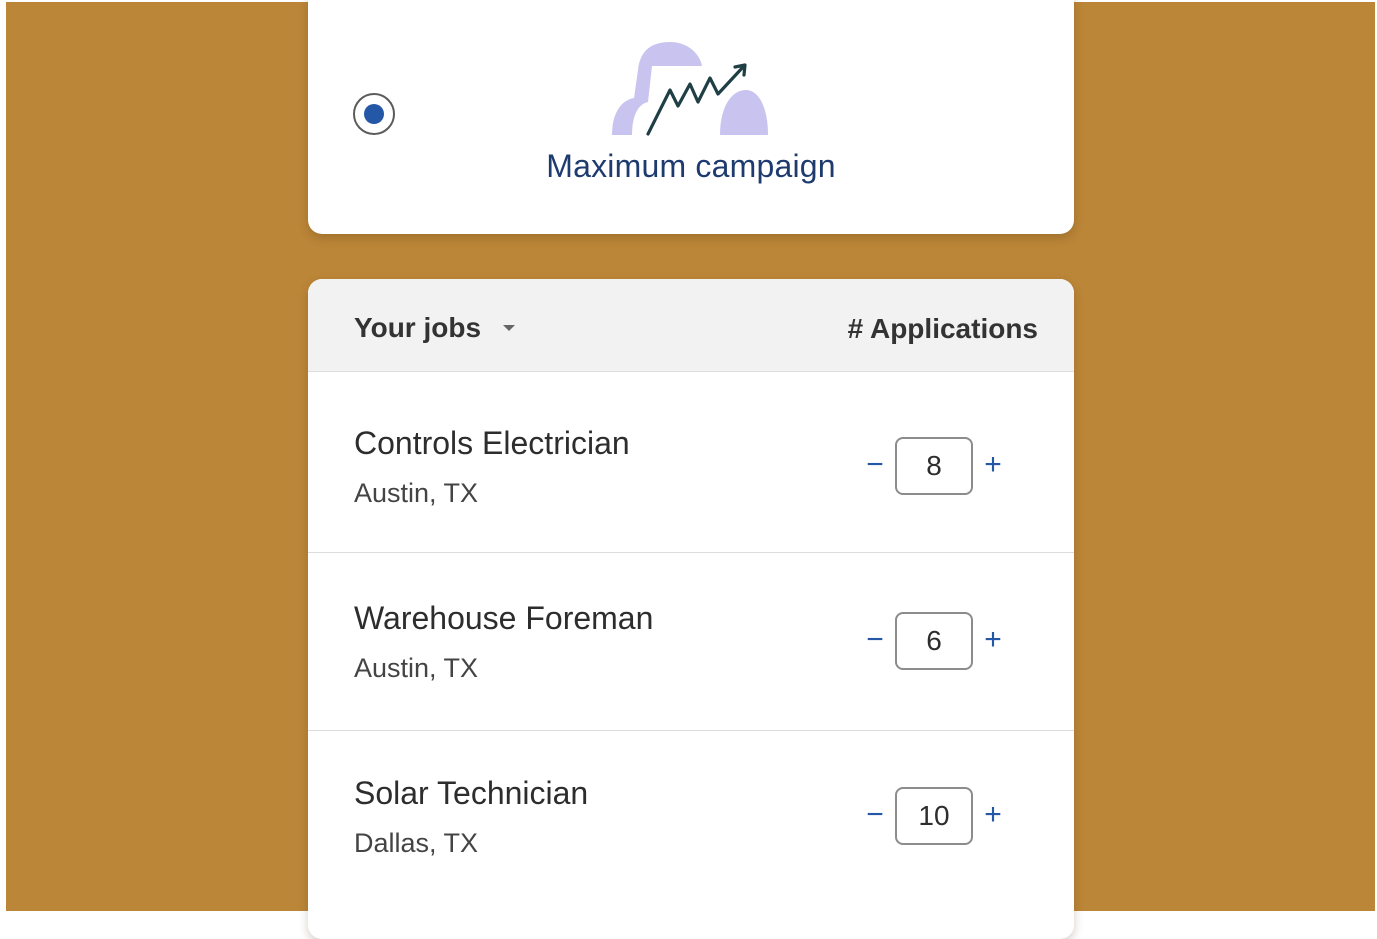 This screenshot has width=1377, height=939. Describe the element at coordinates (691, 462) in the screenshot. I see `job-row-controls-electrician: Controls Electrician Austin, TX − 8 +` at that location.